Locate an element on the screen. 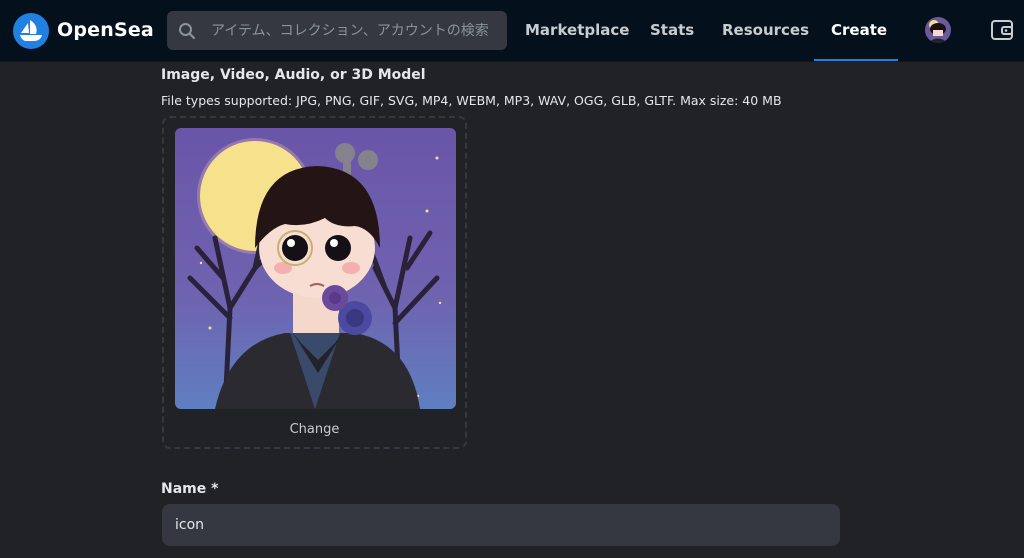  name-field is located at coordinates (501, 525).